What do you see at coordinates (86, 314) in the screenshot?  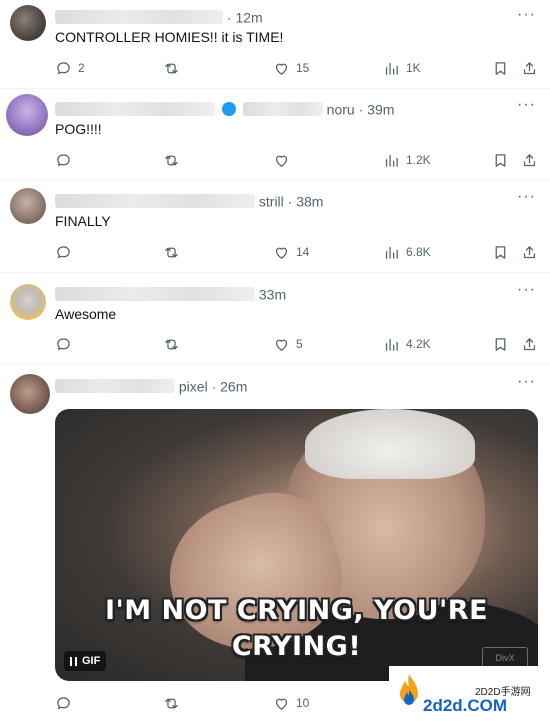 I see `tweet-text: Awesome` at bounding box center [86, 314].